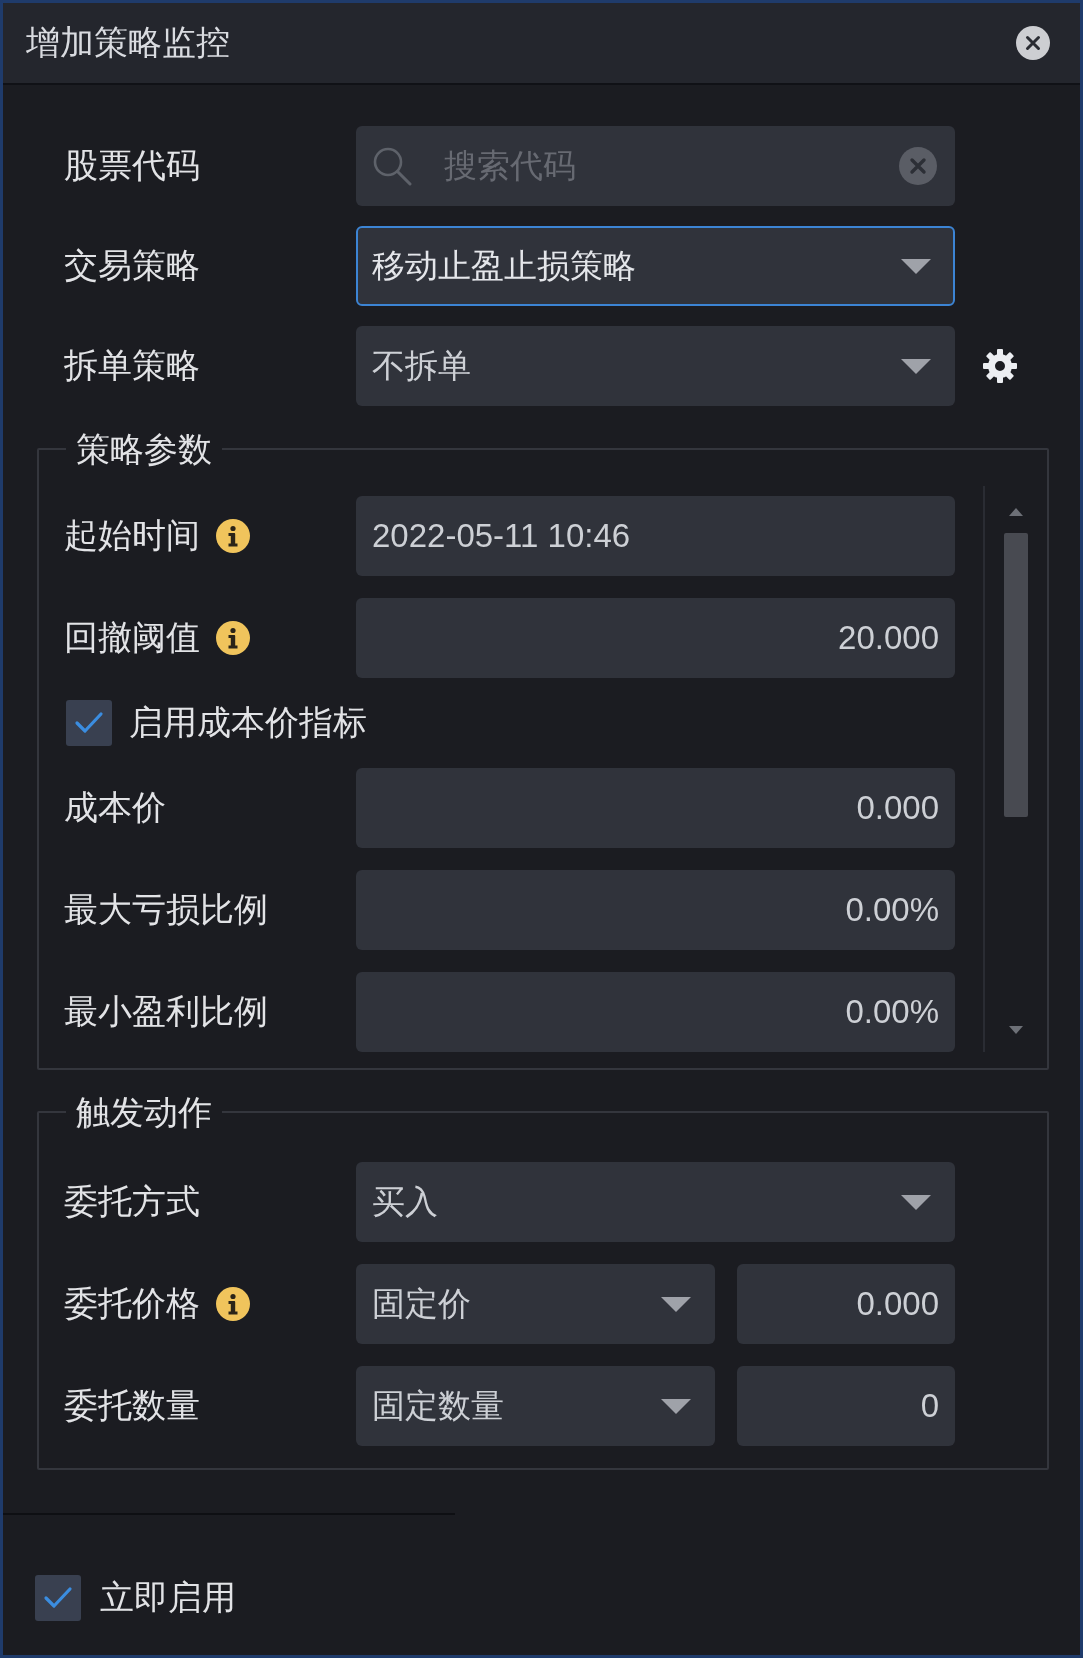 This screenshot has height=1658, width=1083. What do you see at coordinates (132, 535) in the screenshot?
I see `field-label: 起始时间` at bounding box center [132, 535].